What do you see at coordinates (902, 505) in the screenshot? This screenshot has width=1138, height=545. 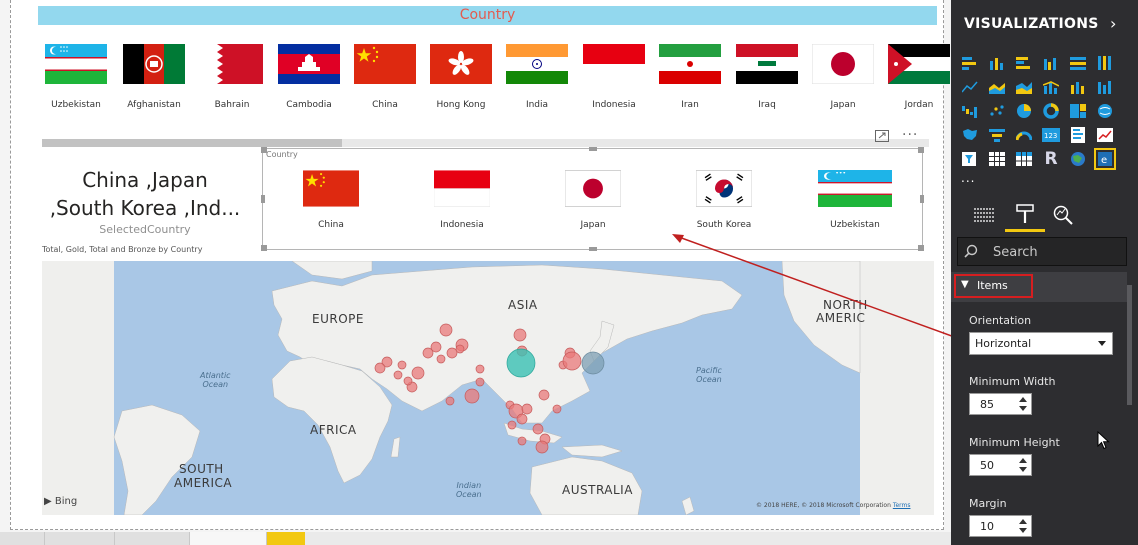 I see `terms-link: Terms` at bounding box center [902, 505].